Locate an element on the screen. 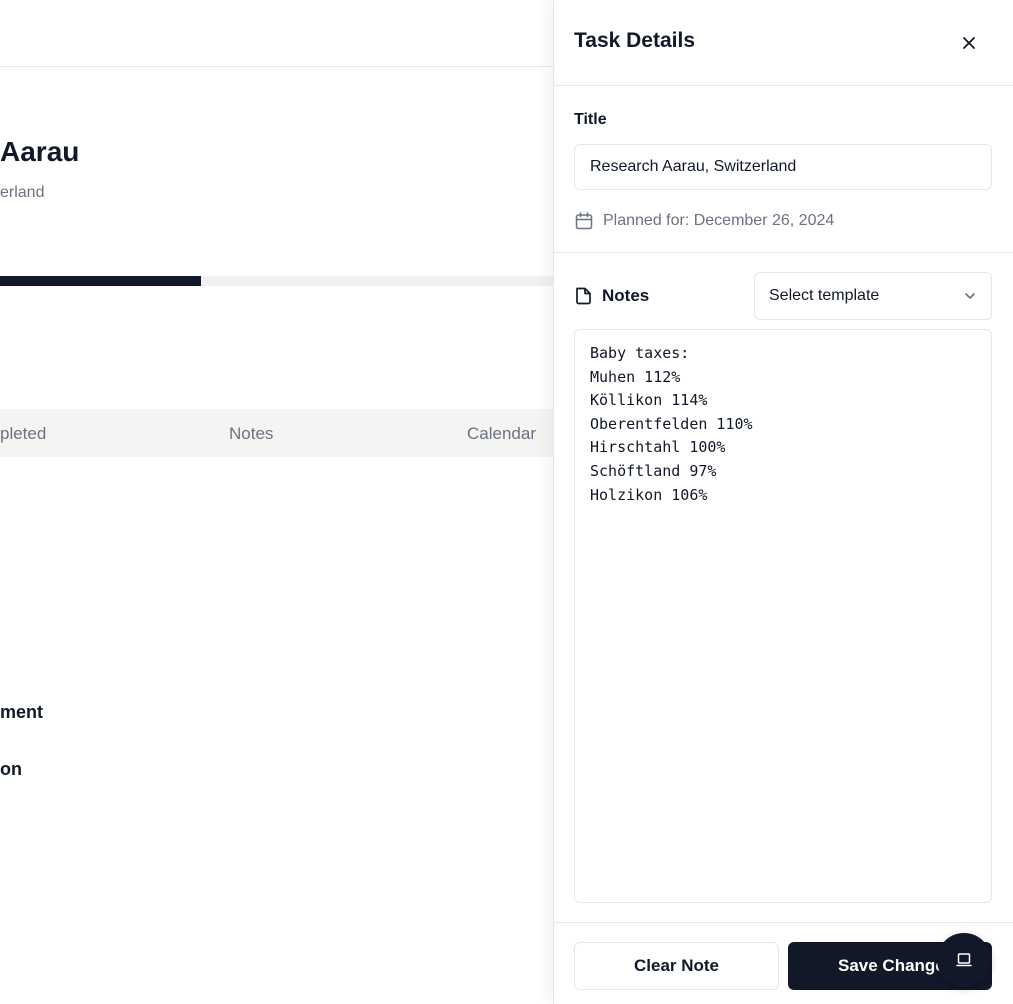 This screenshot has width=1013, height=1004. title-input is located at coordinates (783, 167).